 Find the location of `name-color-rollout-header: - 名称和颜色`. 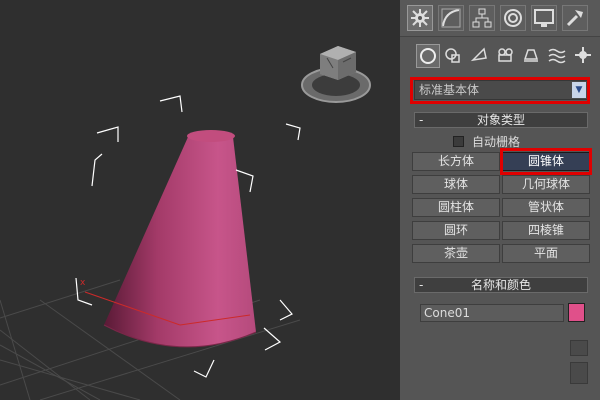

name-color-rollout-header: - 名称和颜色 is located at coordinates (501, 285).